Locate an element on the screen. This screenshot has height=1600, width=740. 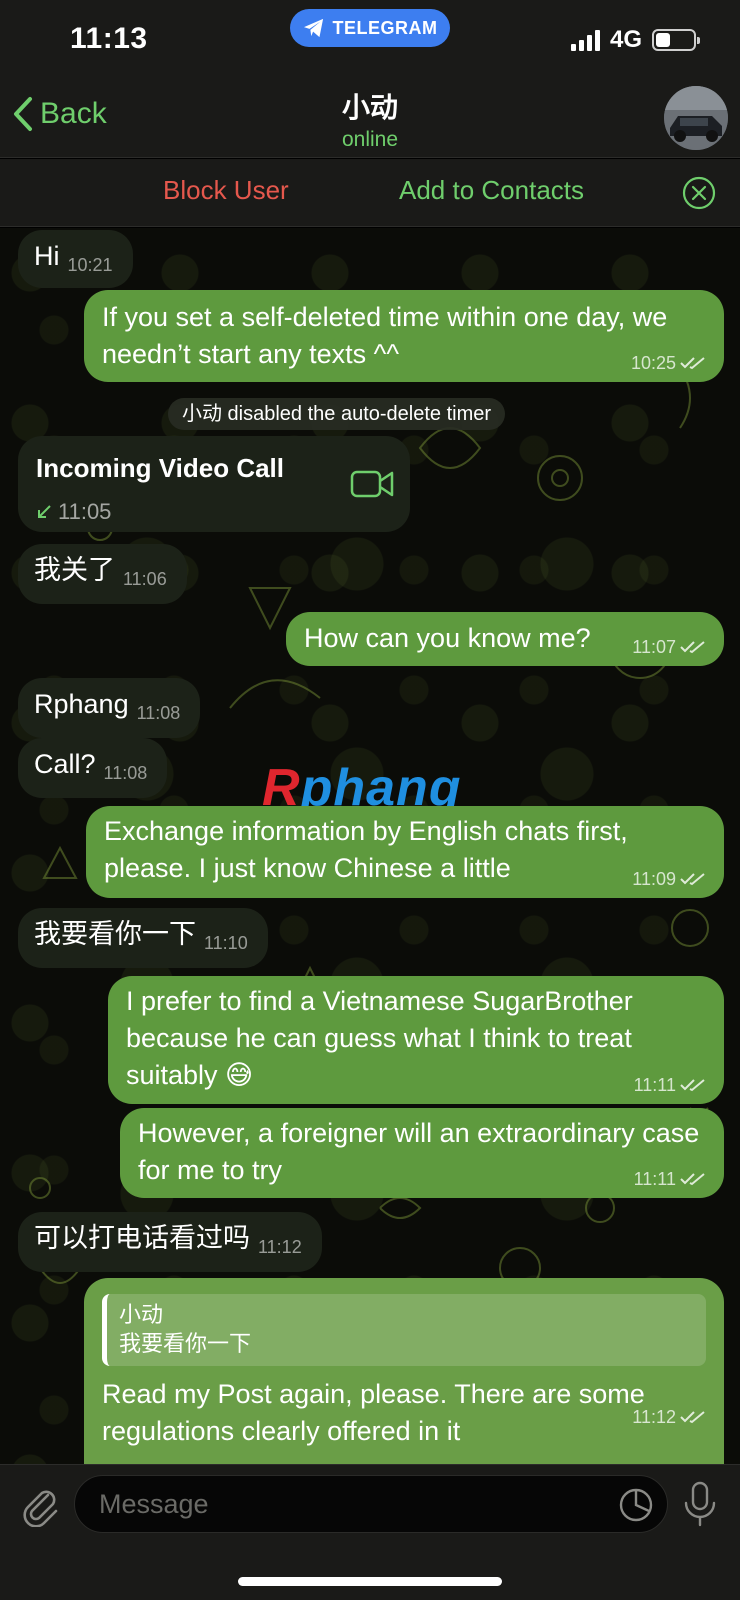
block-user-button: Block User is located at coordinates (226, 190).